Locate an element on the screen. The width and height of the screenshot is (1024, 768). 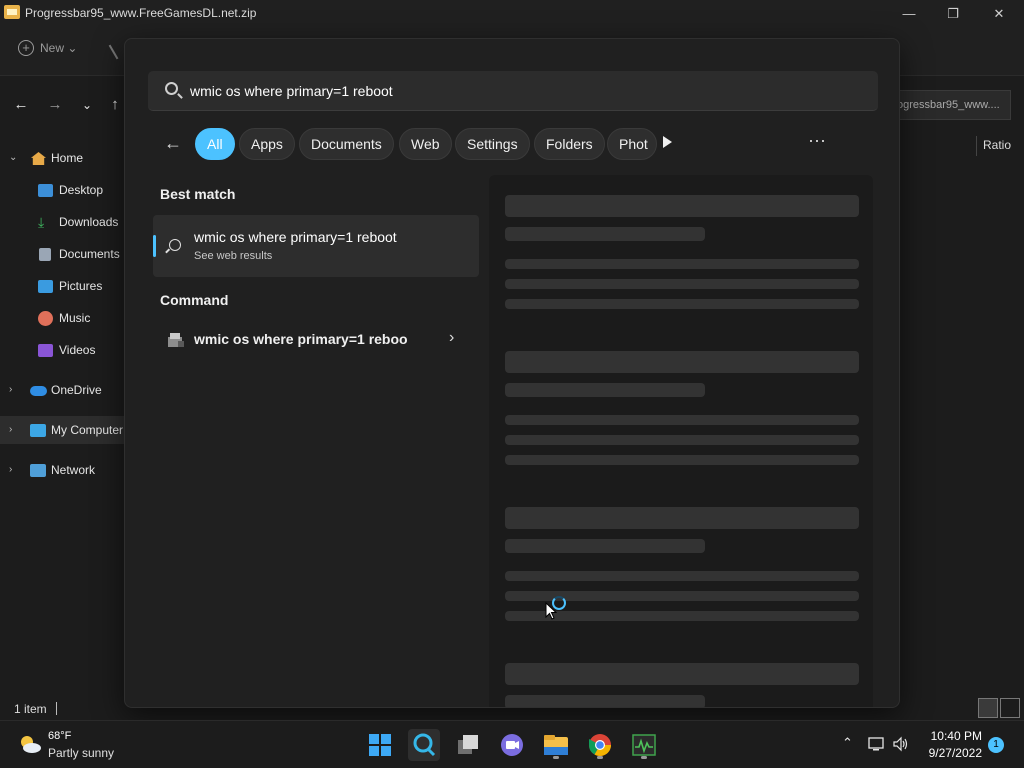
sidebar-item-pictures: Pictures is located at coordinates (62, 286).